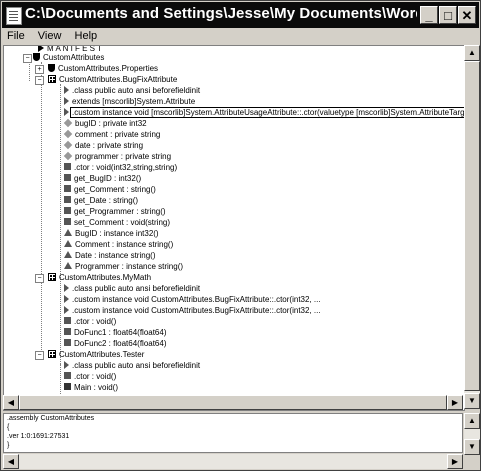 Image resolution: width=481 pixels, height=471 pixels. I want to click on tree-item-class-mymath: CustomAttributes.MyMath, so click(99, 277).